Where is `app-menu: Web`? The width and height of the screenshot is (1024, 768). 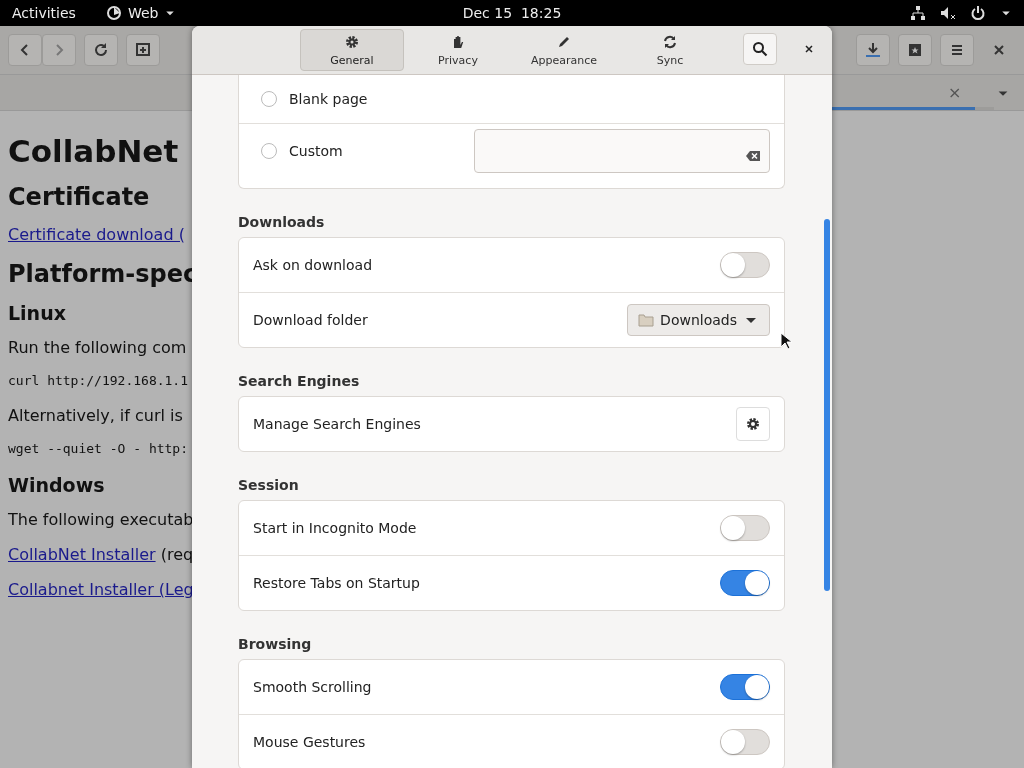 app-menu: Web is located at coordinates (141, 13).